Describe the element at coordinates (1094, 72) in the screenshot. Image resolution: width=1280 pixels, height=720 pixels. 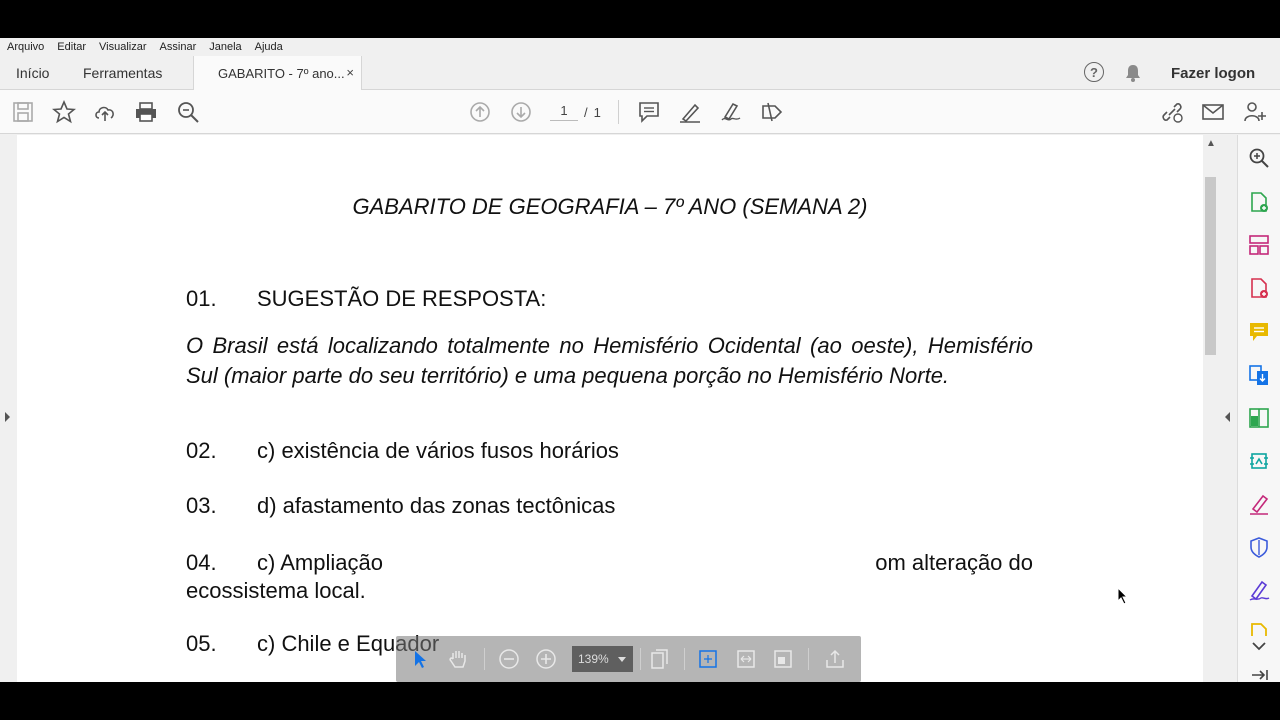
I see `help-icon: ?` at that location.